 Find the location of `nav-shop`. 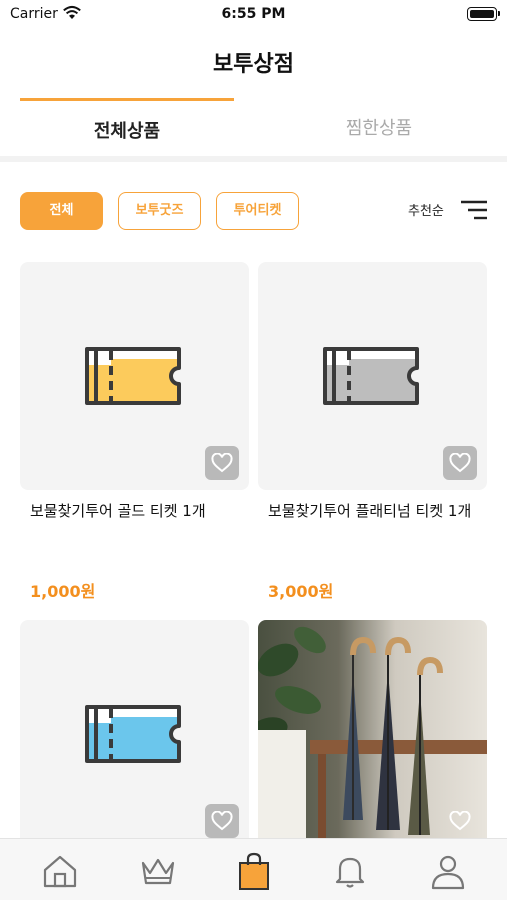

nav-shop is located at coordinates (254, 871).